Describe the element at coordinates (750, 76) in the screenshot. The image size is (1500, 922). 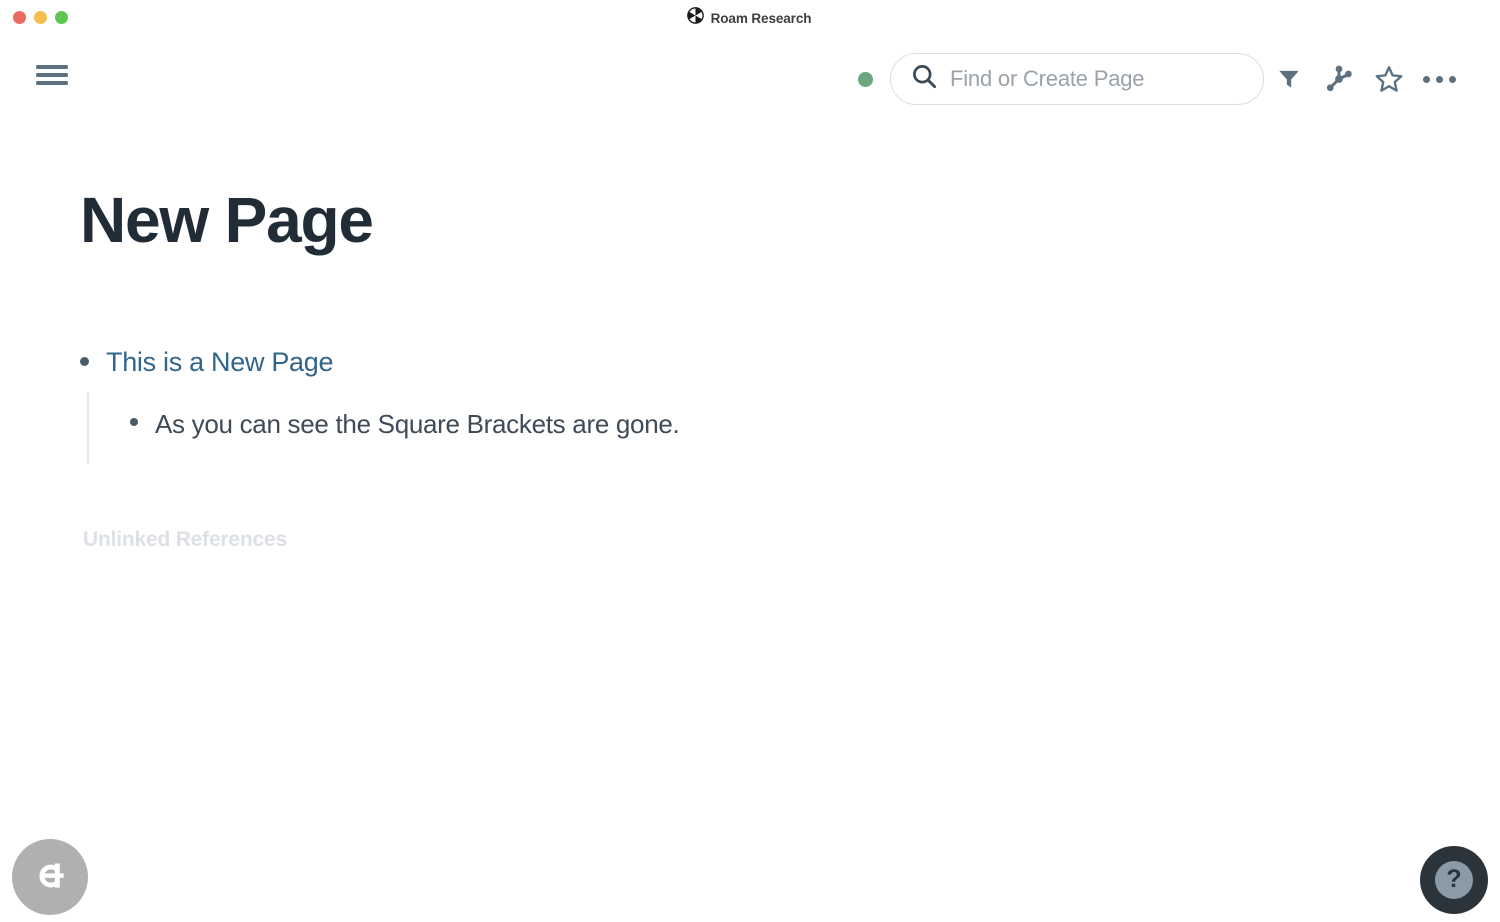
I see `app-header` at that location.